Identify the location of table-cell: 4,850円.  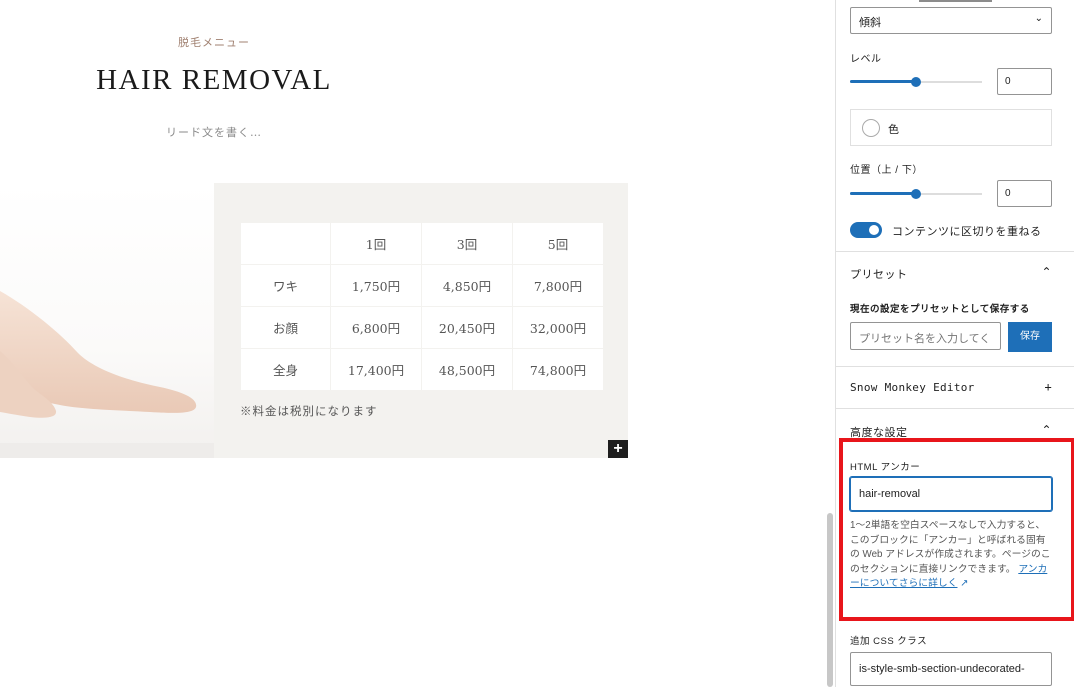
(467, 285).